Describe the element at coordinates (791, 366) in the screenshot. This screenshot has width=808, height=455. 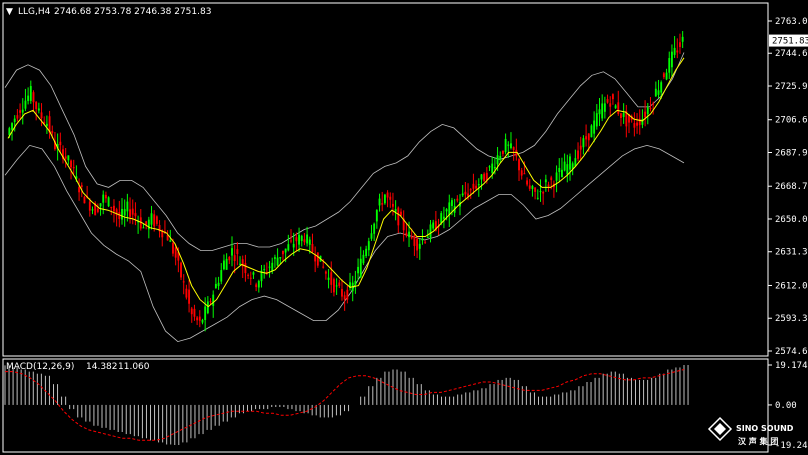
I see `macd-tick-label: 19.174` at that location.